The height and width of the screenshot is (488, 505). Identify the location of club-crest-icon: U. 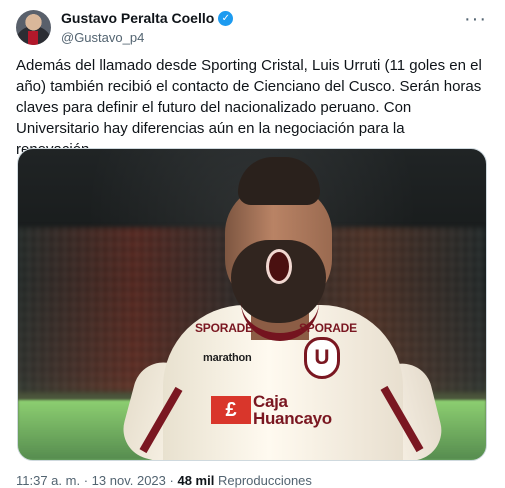
(322, 358).